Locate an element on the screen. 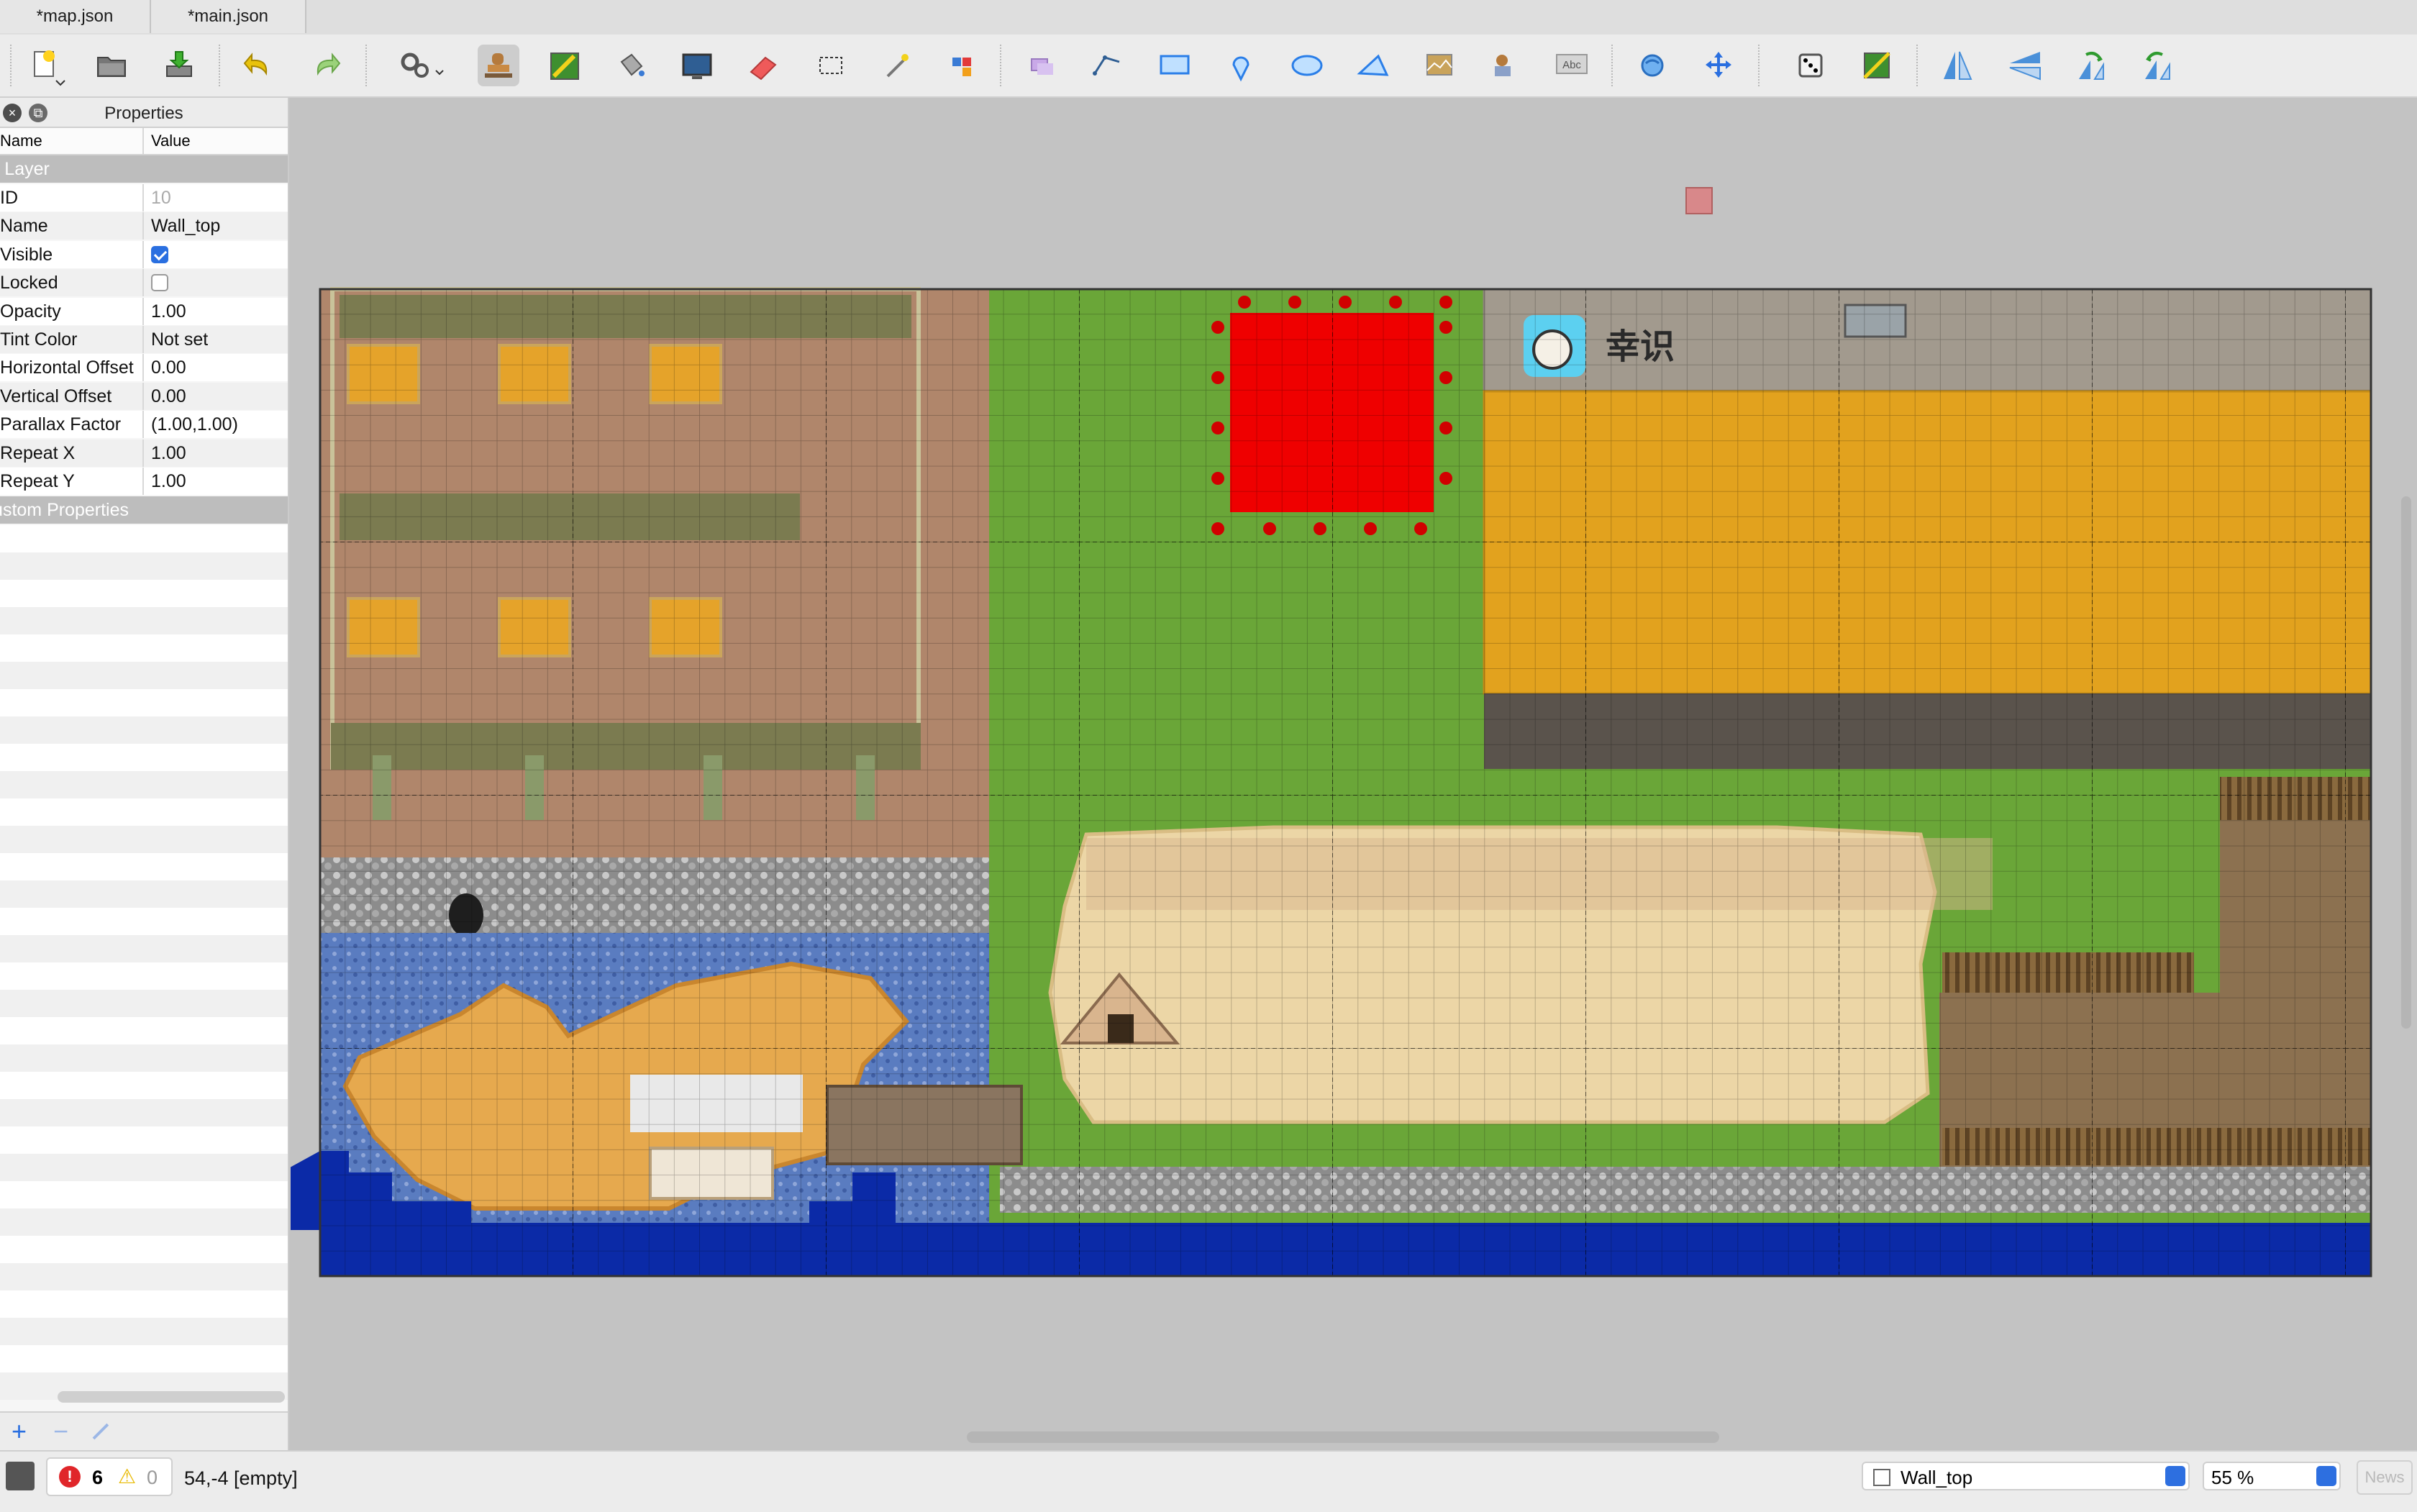  layer-selector: Wall_top is located at coordinates (2026, 1476).